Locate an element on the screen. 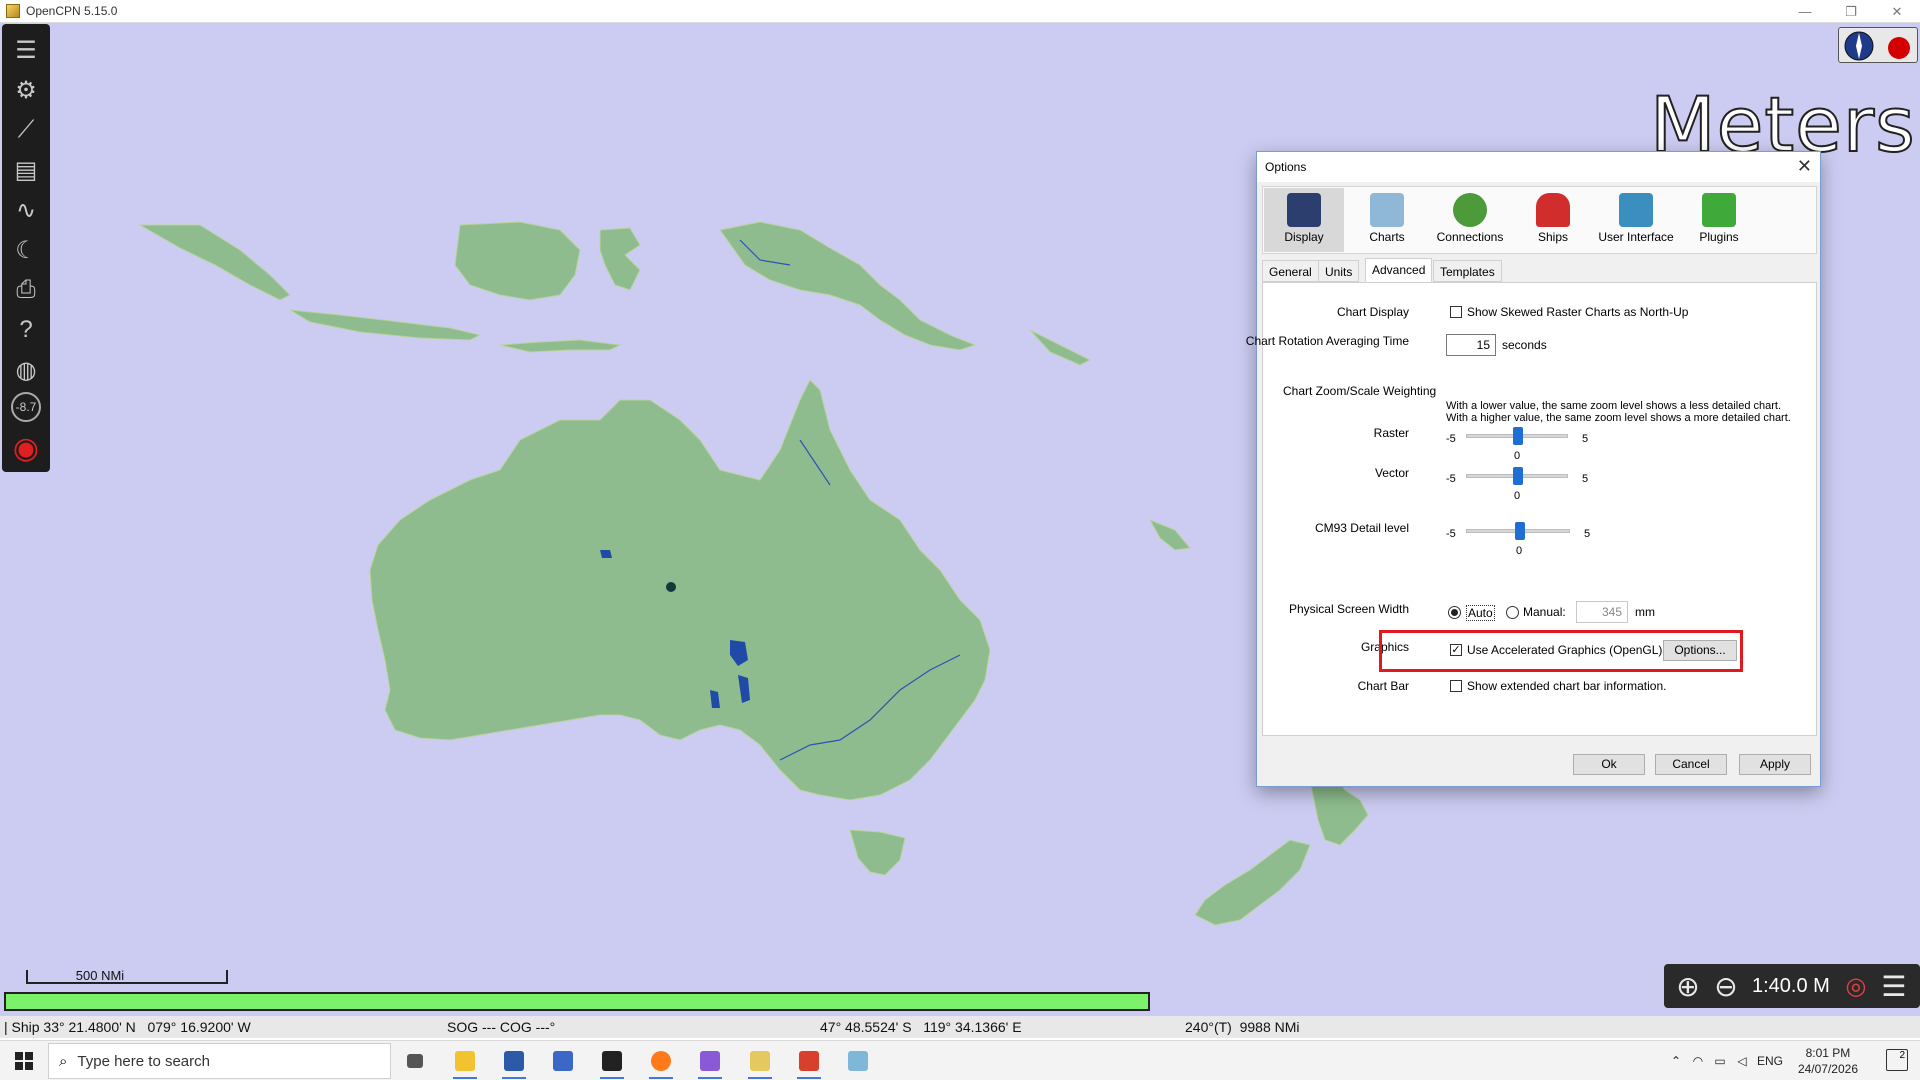 Image resolution: width=1920 pixels, height=1080 pixels. subtab-advanced: Advanced is located at coordinates (1399, 270).